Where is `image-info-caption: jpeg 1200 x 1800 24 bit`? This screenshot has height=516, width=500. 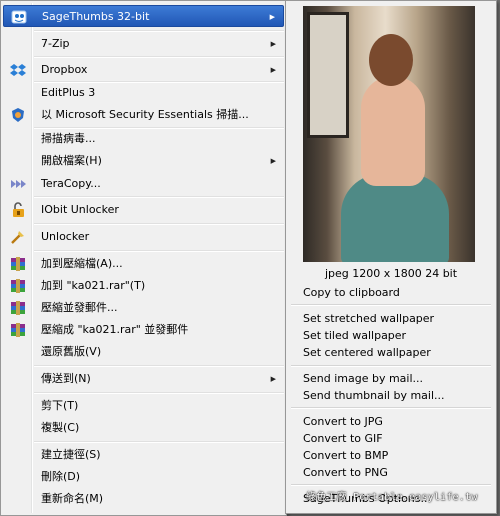 image-info-caption: jpeg 1200 x 1800 24 bit is located at coordinates (391, 273).